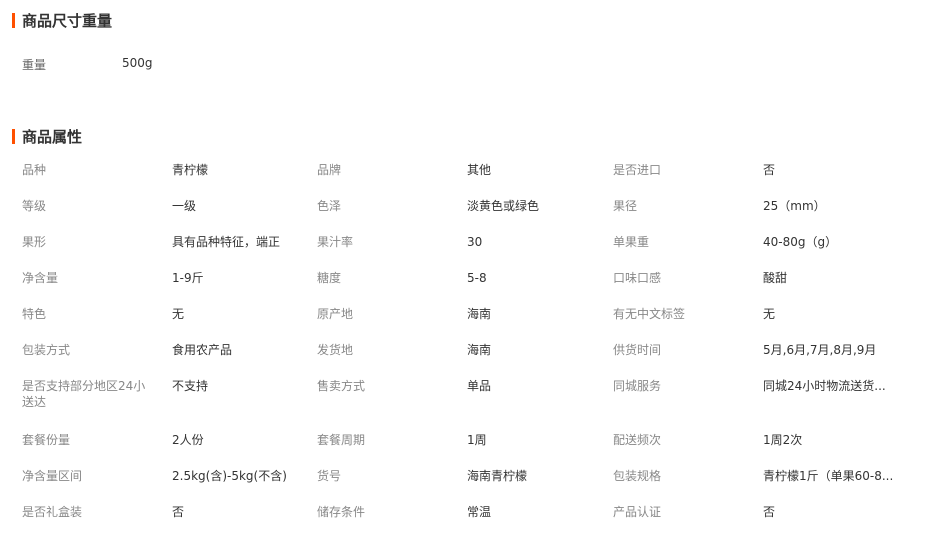 The image size is (936, 540). I want to click on attr-label: 配送频次, so click(637, 440).